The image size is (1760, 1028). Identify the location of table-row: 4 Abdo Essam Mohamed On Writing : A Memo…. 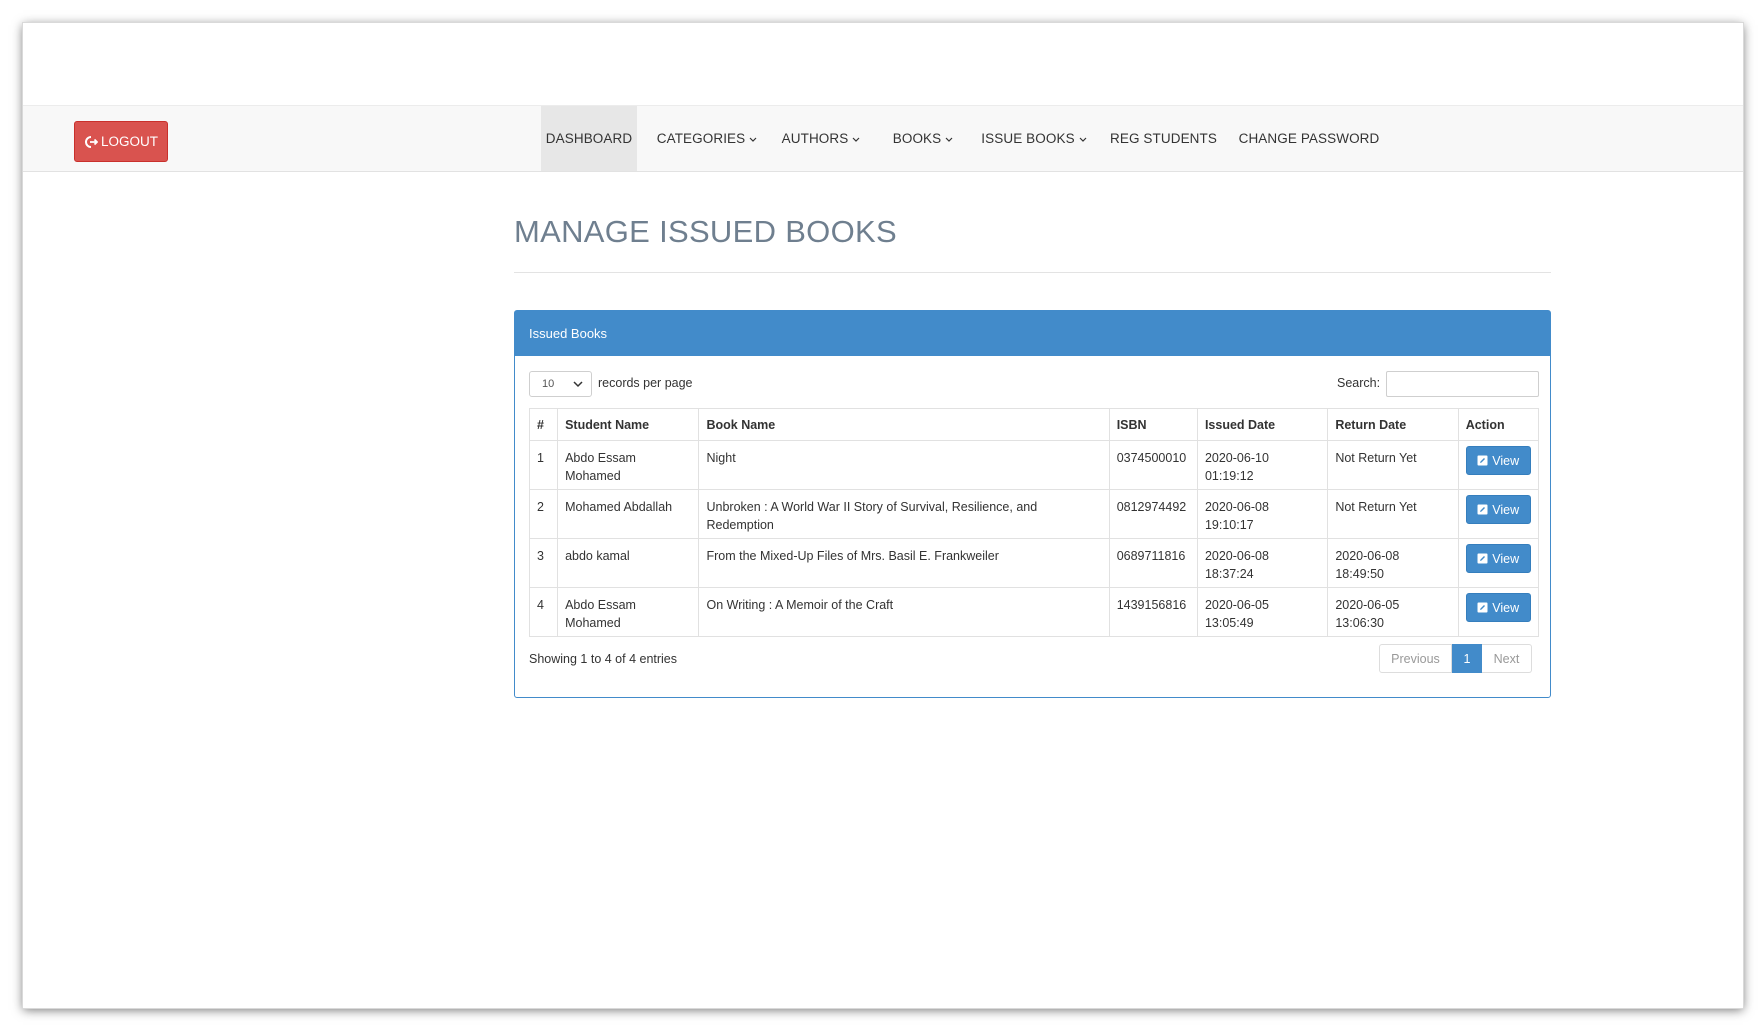
(1034, 612).